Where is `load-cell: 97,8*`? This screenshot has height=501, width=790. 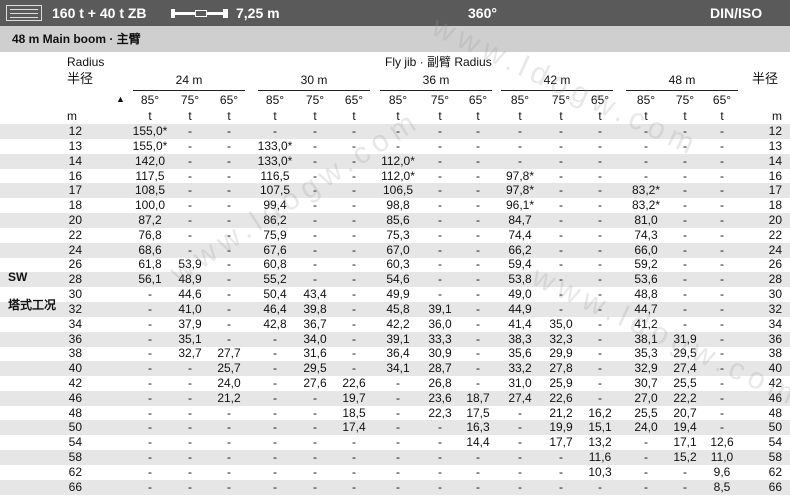
load-cell: 97,8* is located at coordinates (520, 175).